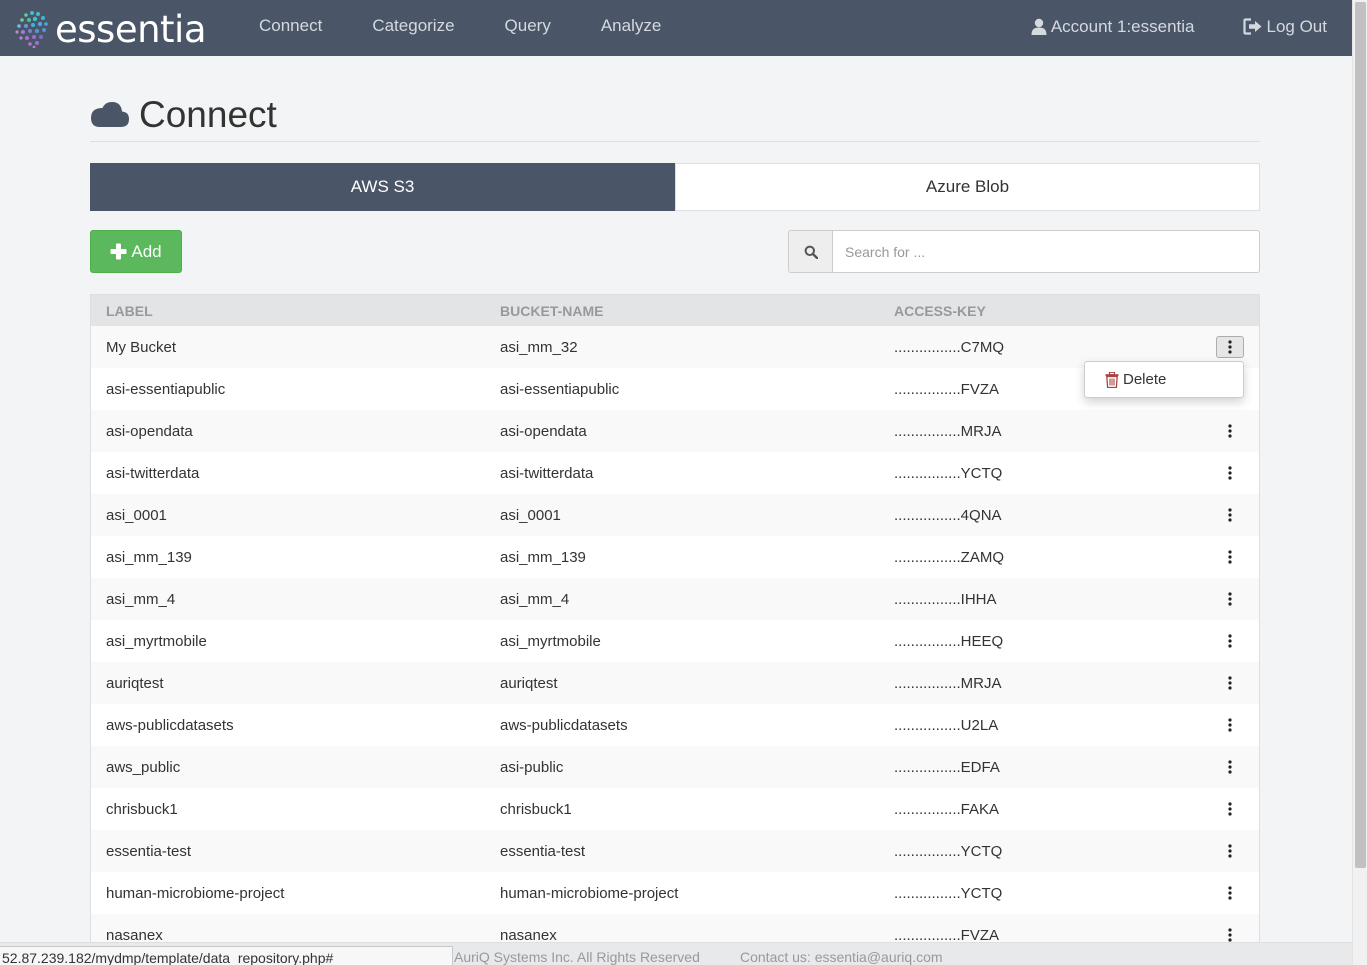 Image resolution: width=1367 pixels, height=965 pixels. What do you see at coordinates (946, 725) in the screenshot?
I see `cell-access-key: ................U2LA` at bounding box center [946, 725].